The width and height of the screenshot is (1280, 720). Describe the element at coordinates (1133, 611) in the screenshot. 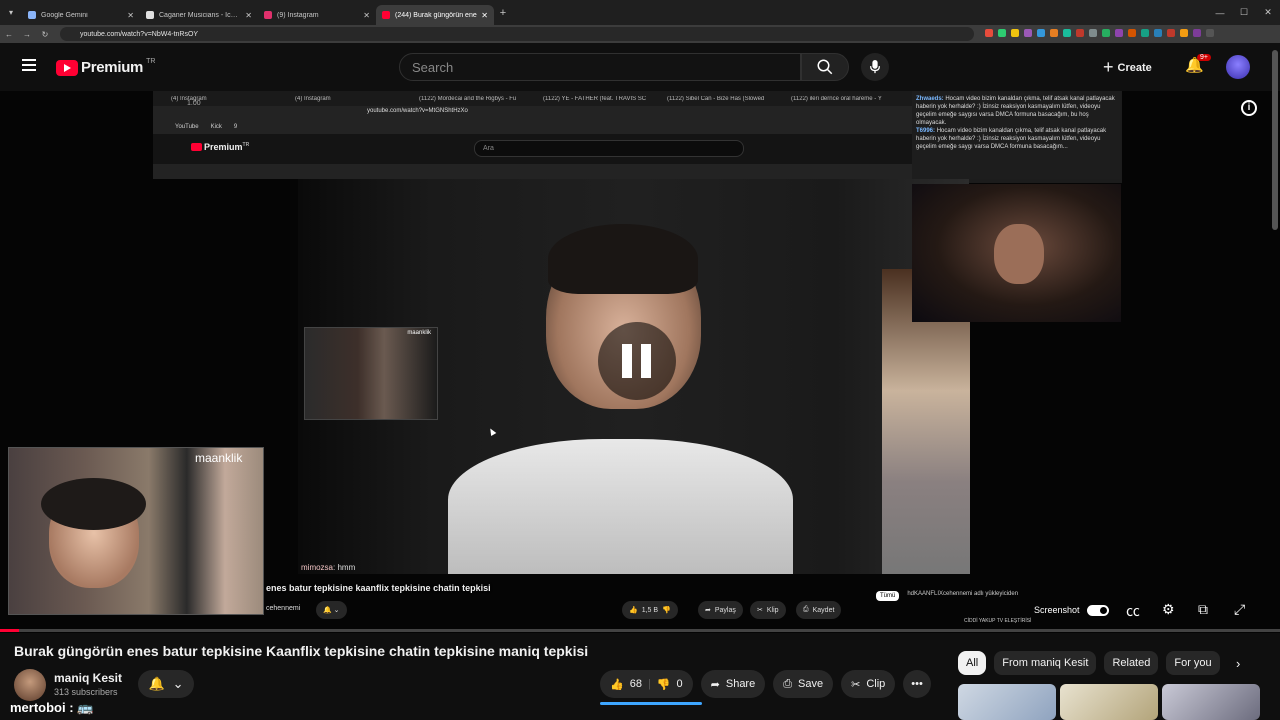

I see `captions-icon: ㏄` at that location.